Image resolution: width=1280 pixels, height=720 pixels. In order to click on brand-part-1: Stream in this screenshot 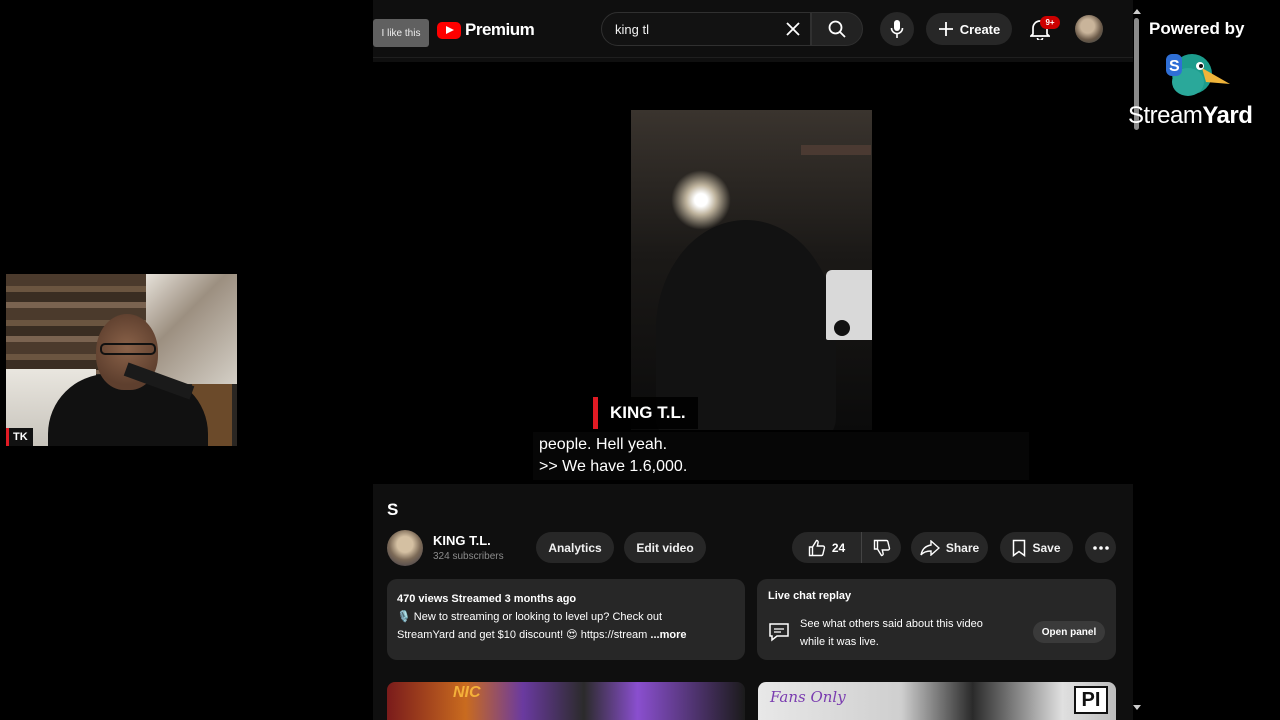, I will do `click(1165, 115)`.